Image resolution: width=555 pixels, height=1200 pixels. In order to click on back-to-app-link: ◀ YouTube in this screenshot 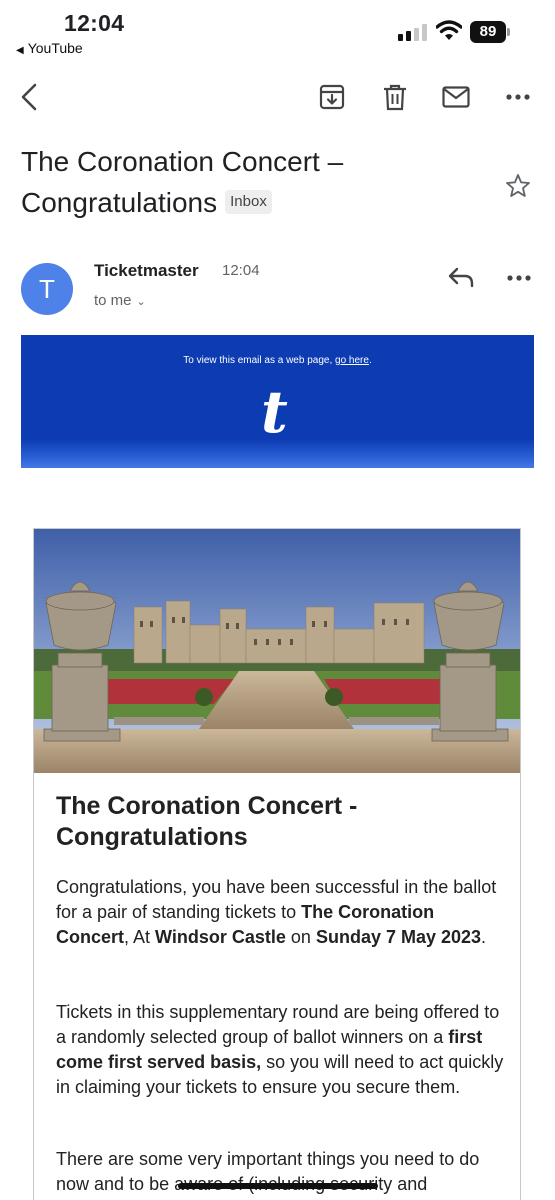, I will do `click(49, 48)`.